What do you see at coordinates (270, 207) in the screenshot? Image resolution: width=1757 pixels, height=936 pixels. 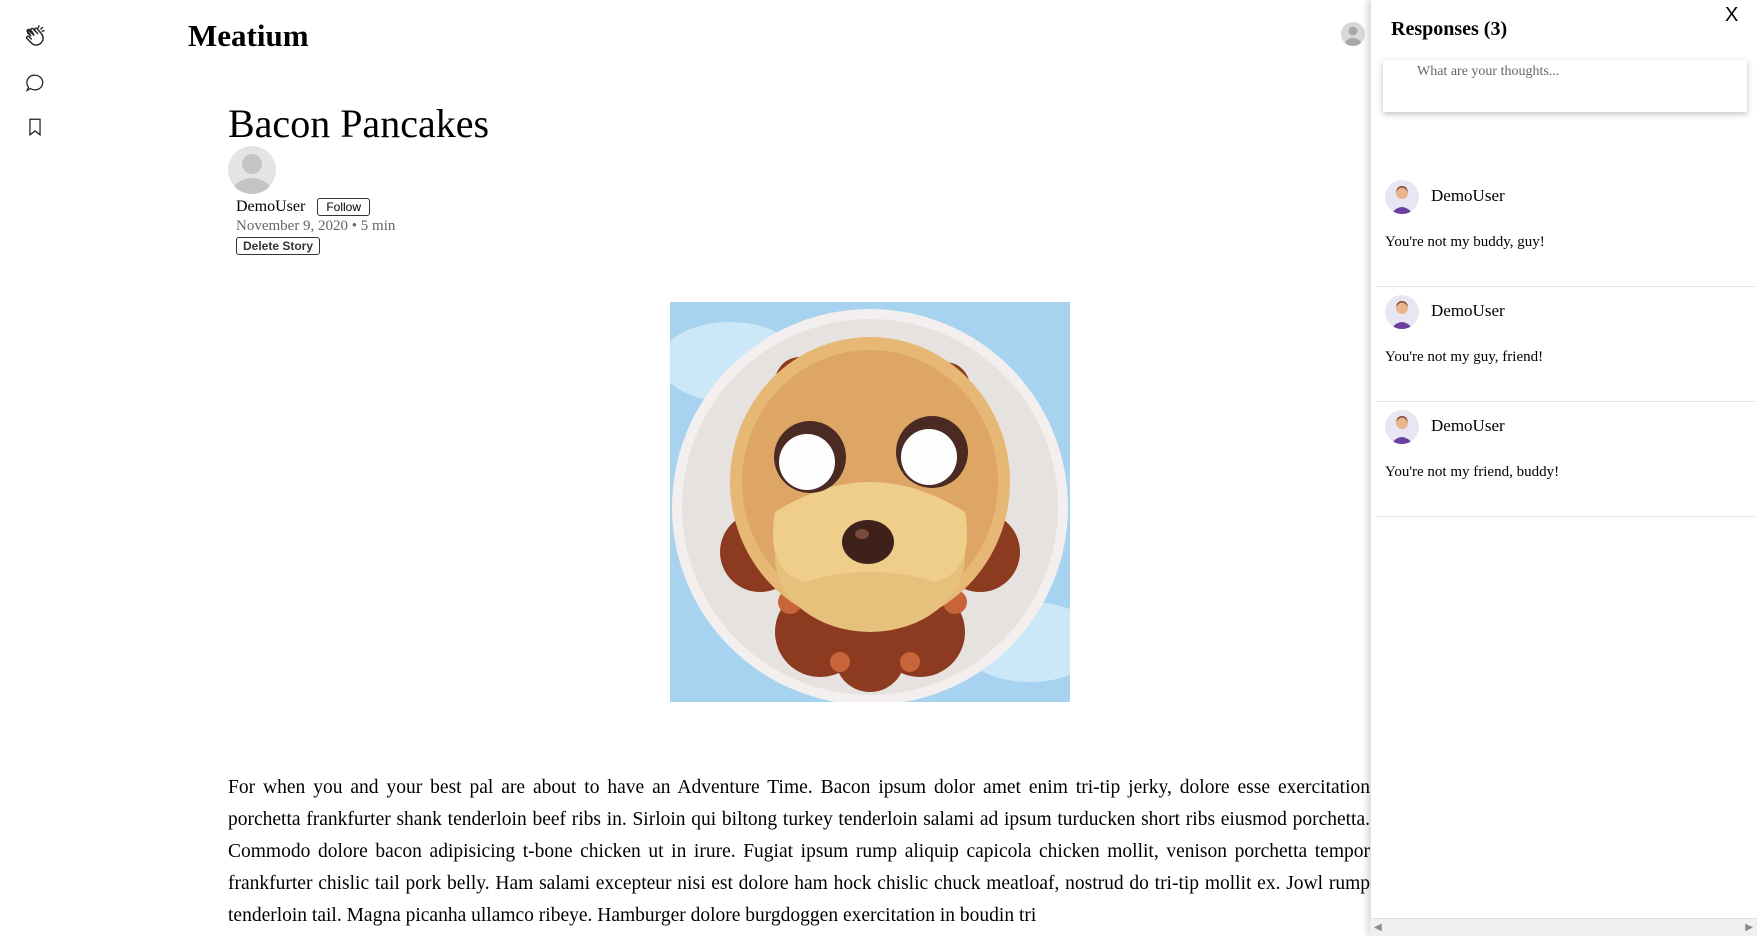 I see `author-name: DemoUser` at bounding box center [270, 207].